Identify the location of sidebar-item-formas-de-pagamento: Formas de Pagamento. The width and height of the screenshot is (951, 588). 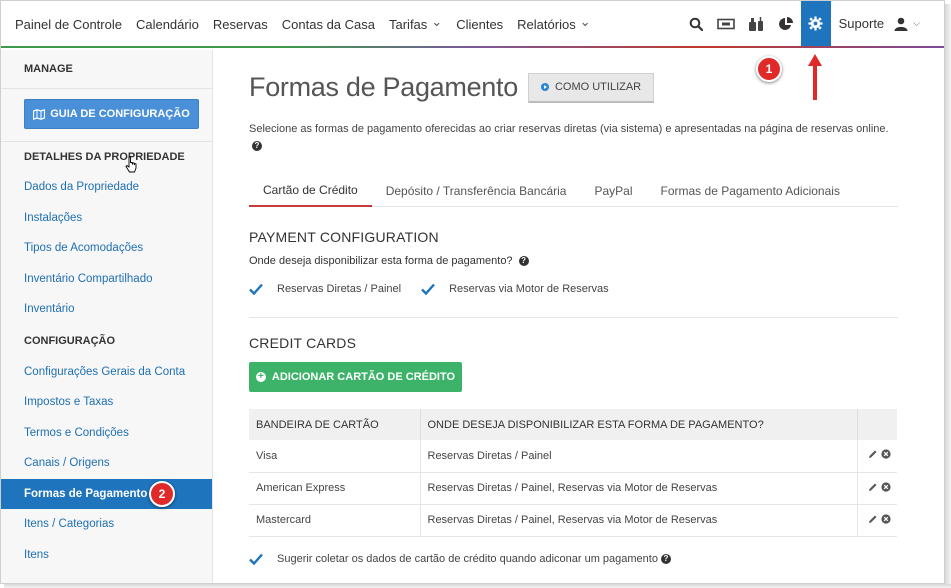
(106, 493).